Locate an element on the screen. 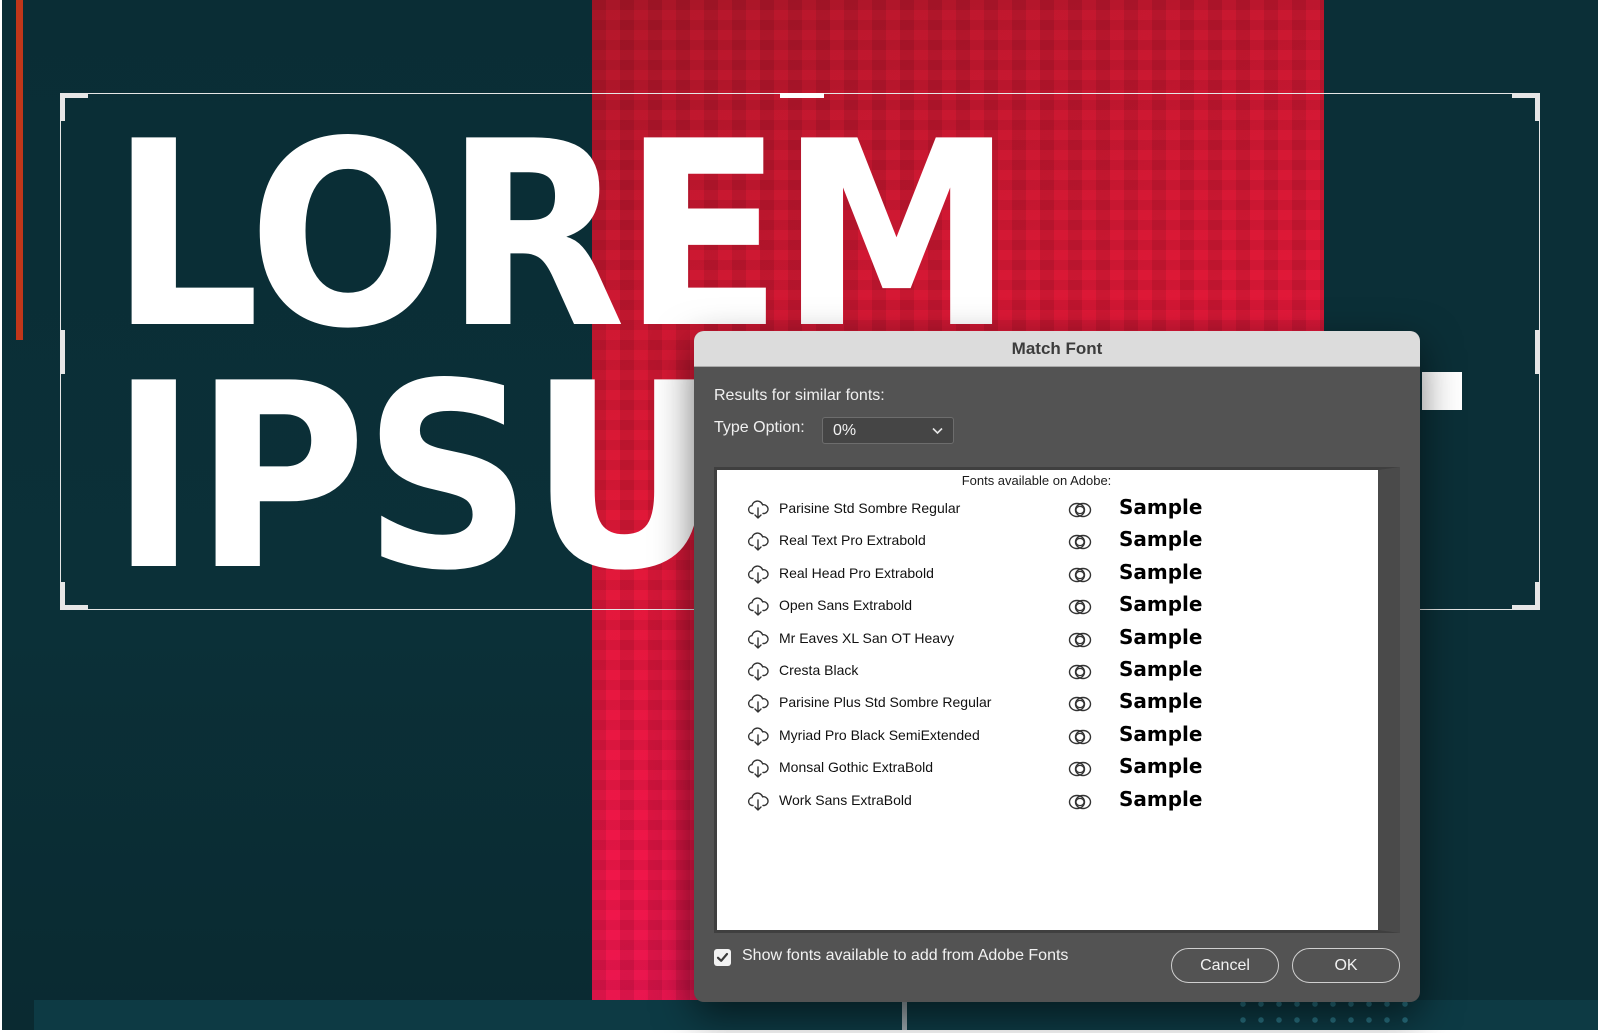  results-label: Results for similar fonts: is located at coordinates (799, 395).